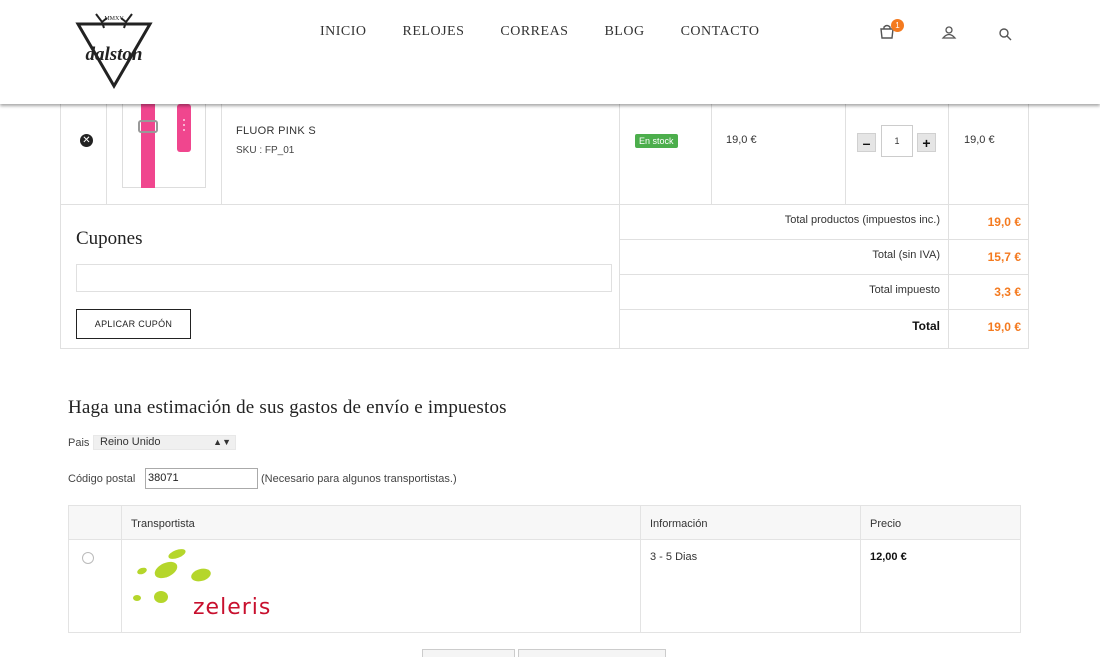 Image resolution: width=1100 pixels, height=657 pixels. Describe the element at coordinates (679, 524) in the screenshot. I see `header-info: Información` at that location.